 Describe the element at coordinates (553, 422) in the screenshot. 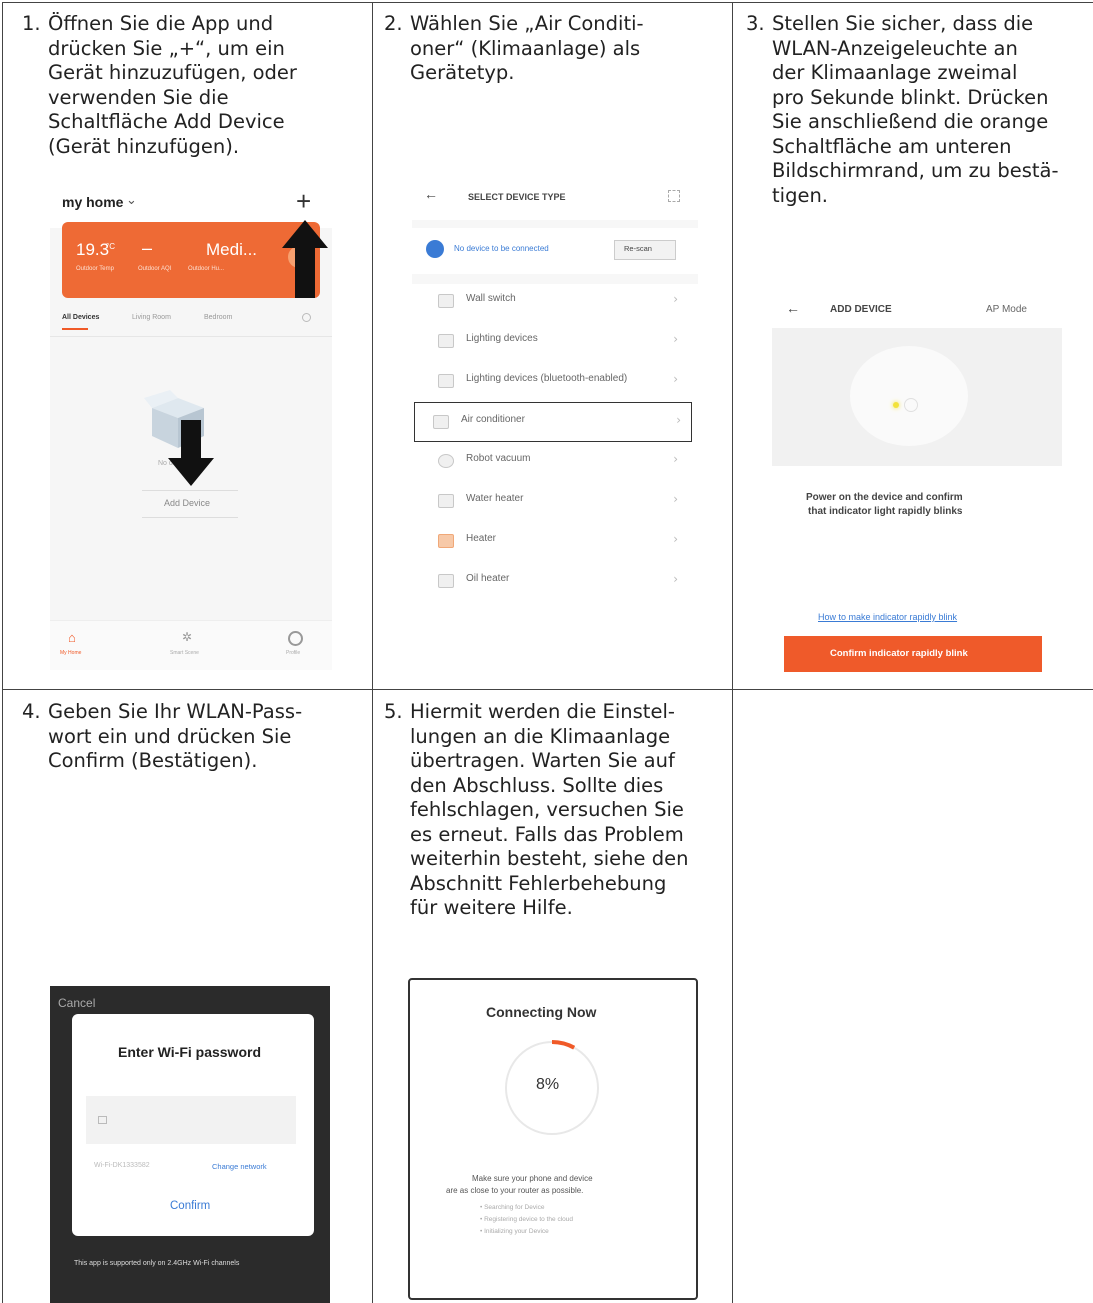

I see `device-type-air-conditioner: Air conditioner ›` at that location.